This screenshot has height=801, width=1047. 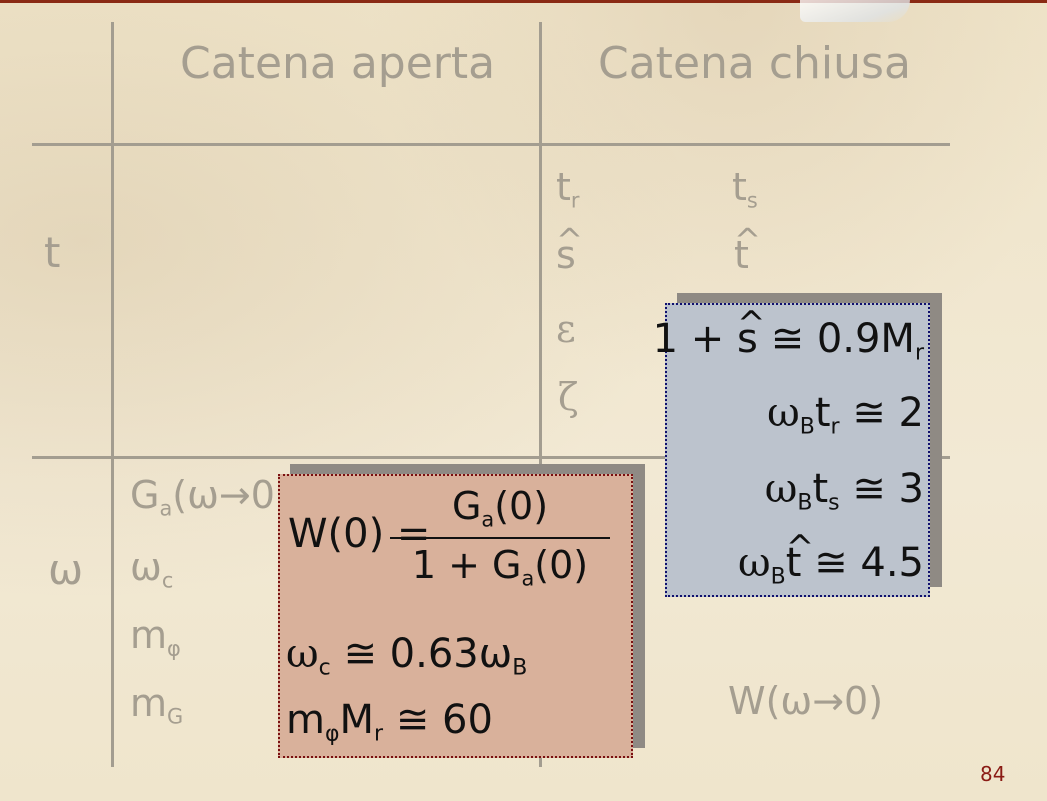 What do you see at coordinates (806, 701) in the screenshot?
I see `param-closed-loop-dc-gain: W(ω→0)` at bounding box center [806, 701].